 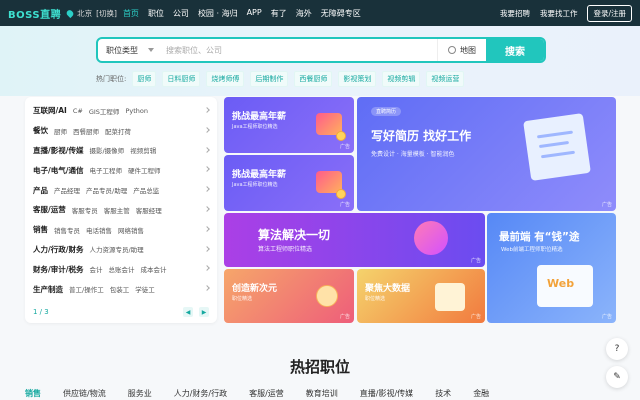 I want to click on pager-text: 1 / 3, so click(x=41, y=312).